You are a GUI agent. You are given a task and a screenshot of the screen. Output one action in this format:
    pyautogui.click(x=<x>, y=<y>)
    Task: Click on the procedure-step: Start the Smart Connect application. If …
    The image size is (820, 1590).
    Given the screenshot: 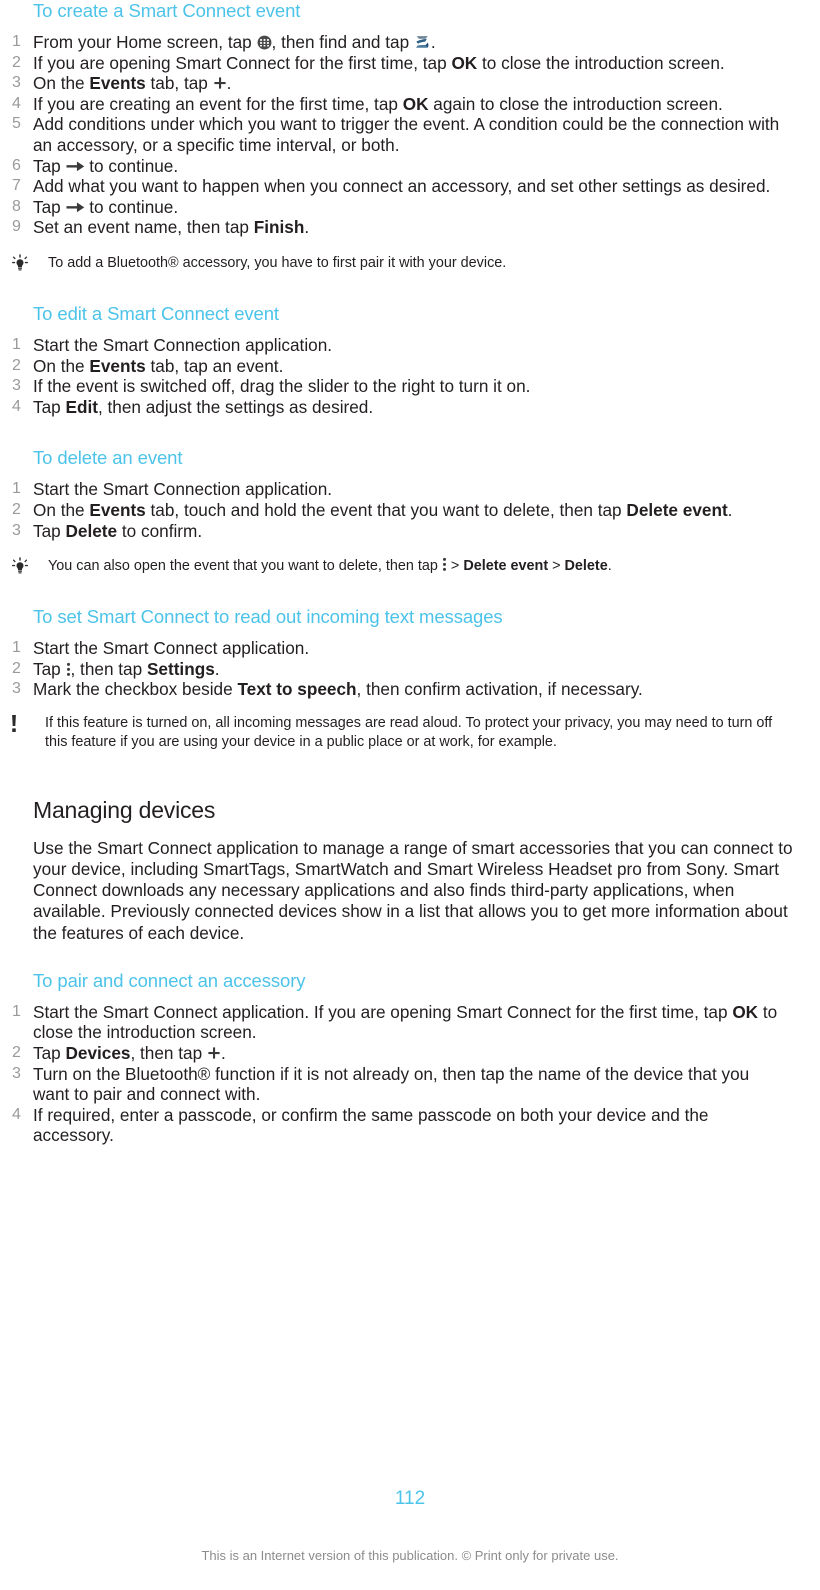 What is the action you would take?
    pyautogui.click(x=410, y=1022)
    